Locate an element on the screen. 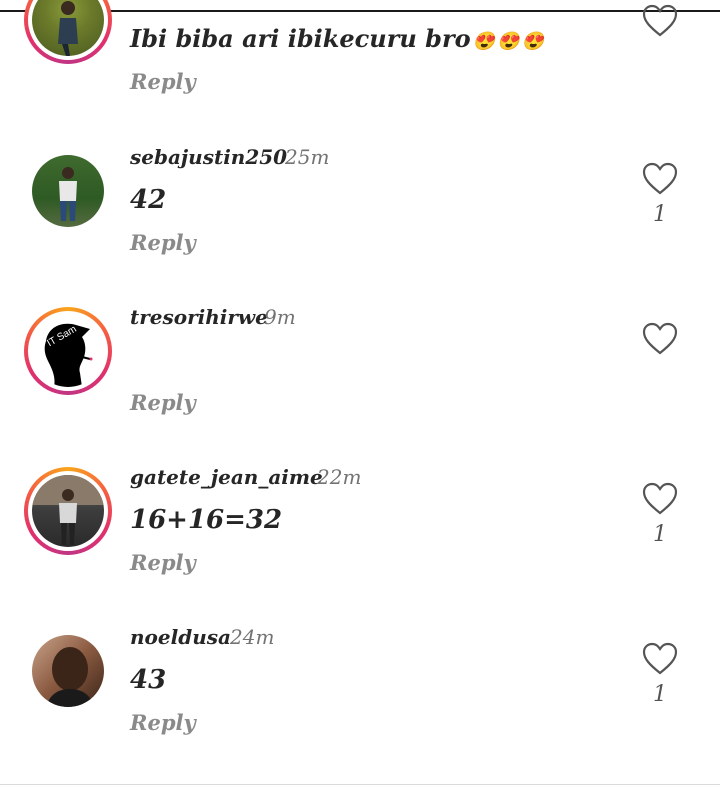  avatar-story-ring: IT Sam is located at coordinates (68, 351).